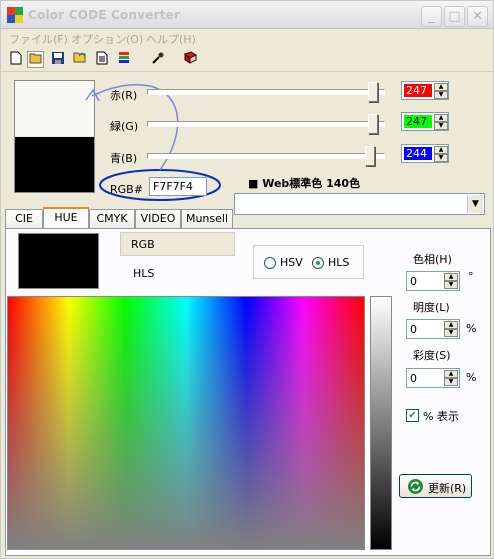  Describe the element at coordinates (143, 244) in the screenshot. I see `rgb-readout-label: RGB` at that location.